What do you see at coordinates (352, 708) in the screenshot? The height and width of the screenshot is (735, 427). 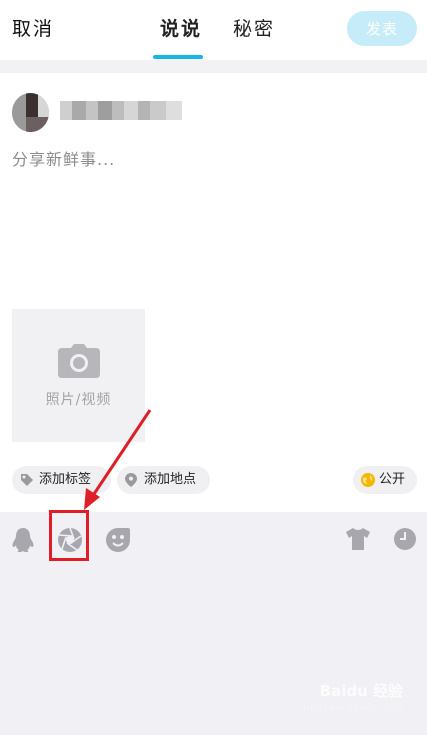 I see `watermark-sub: jingyan.baidu.com` at bounding box center [352, 708].